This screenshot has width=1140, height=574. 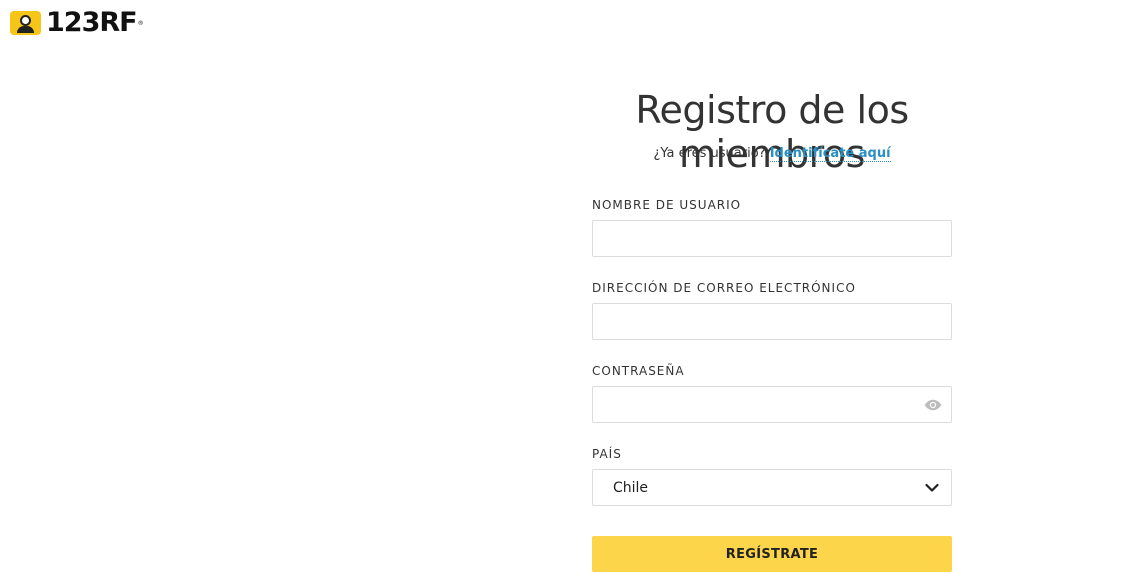 I want to click on password-group: CONTRASEÑA, so click(x=772, y=392).